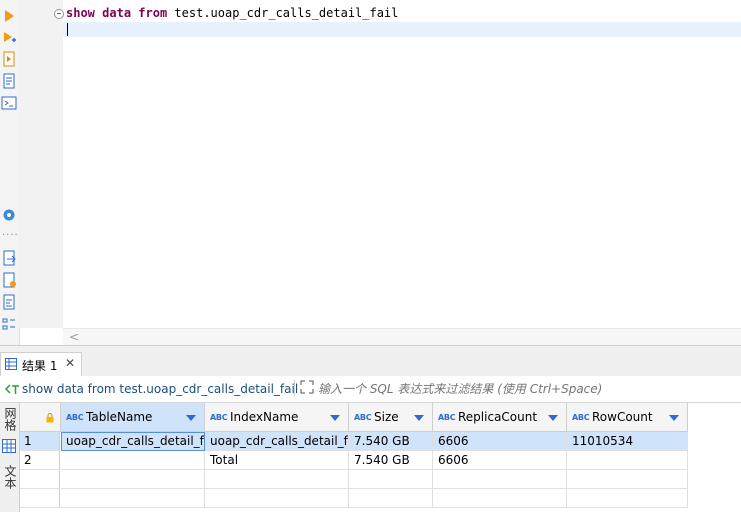 The width and height of the screenshot is (741, 512). I want to click on row-number: 2, so click(40, 460).